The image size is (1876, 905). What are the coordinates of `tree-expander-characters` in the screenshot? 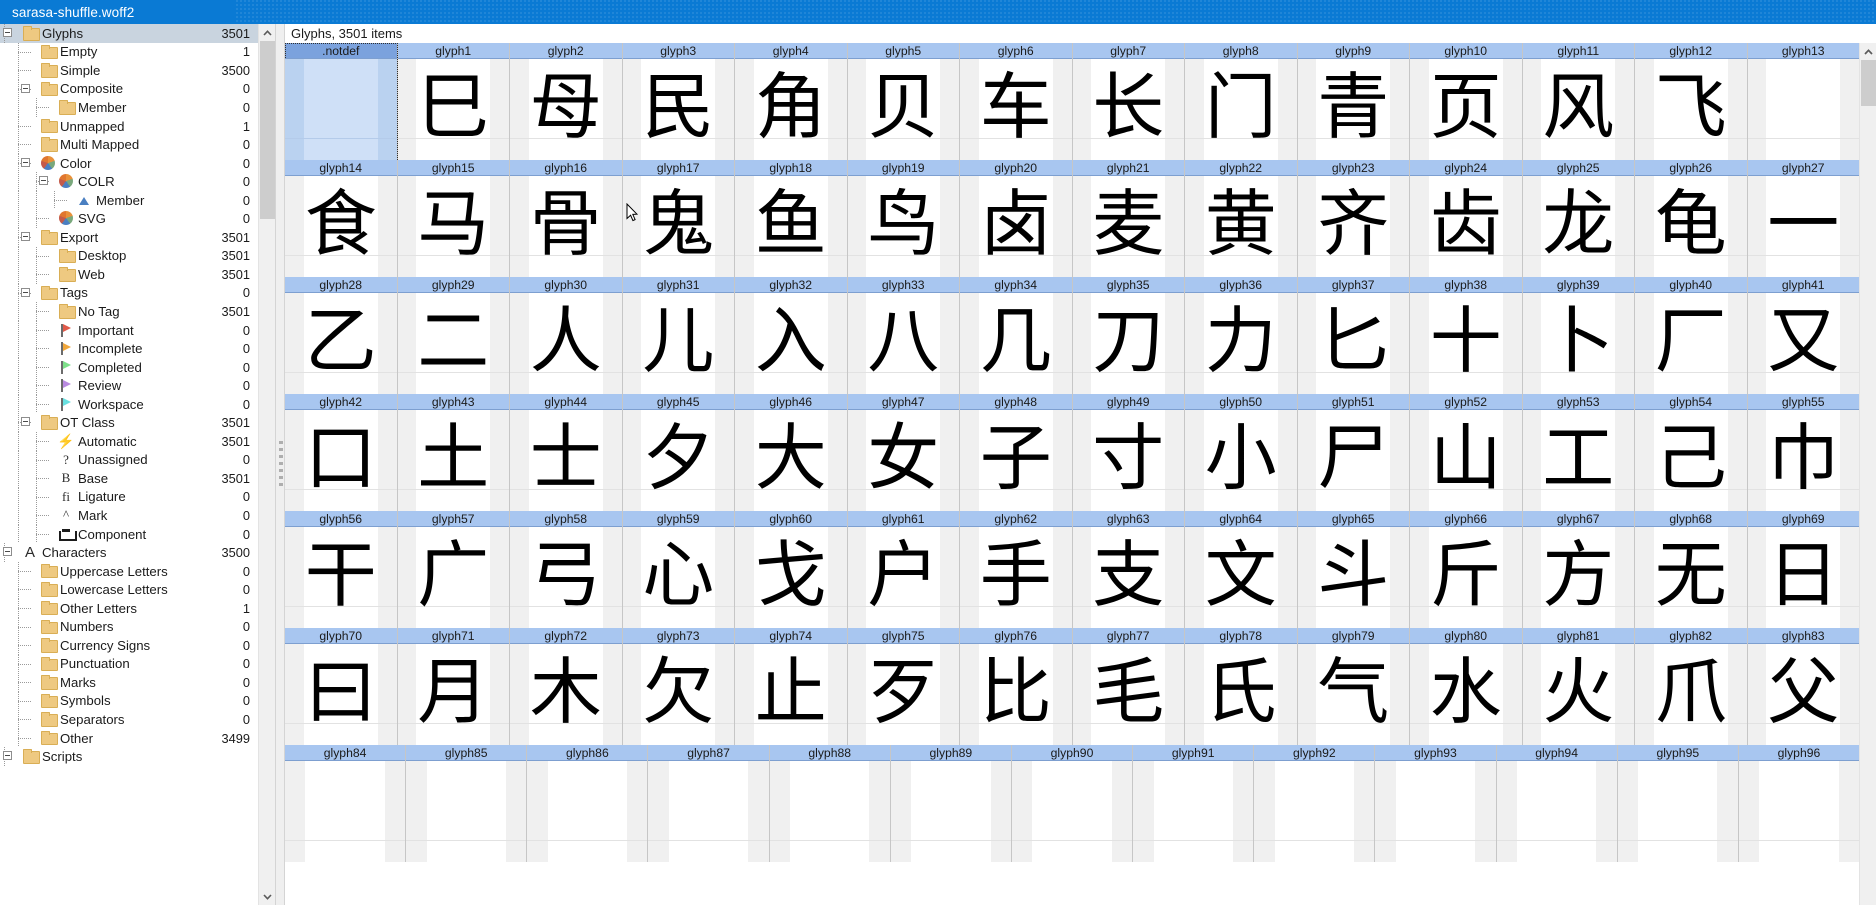 It's located at (7, 552).